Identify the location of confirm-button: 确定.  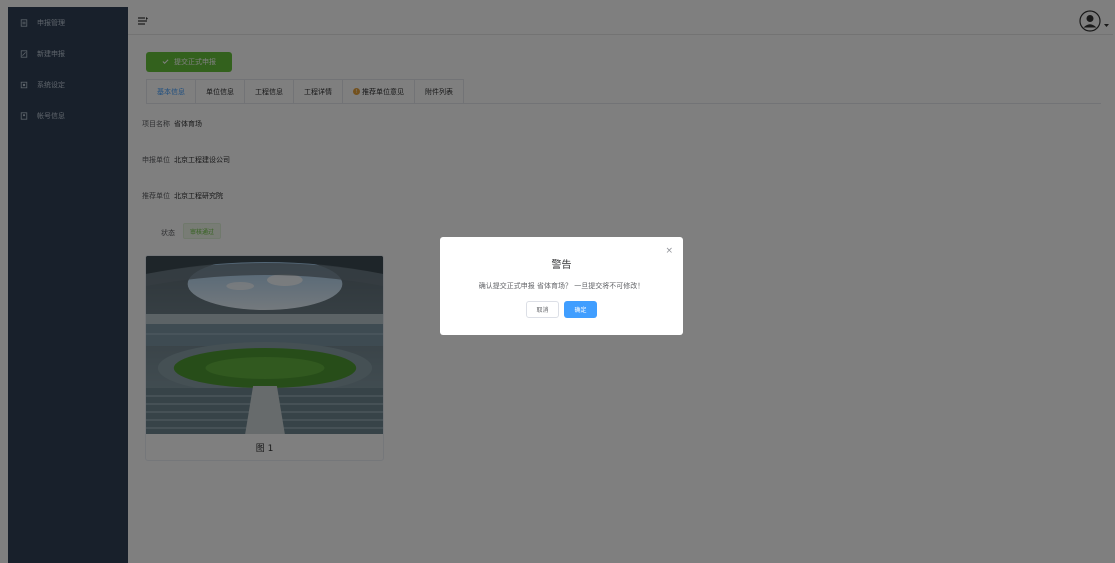
(580, 309).